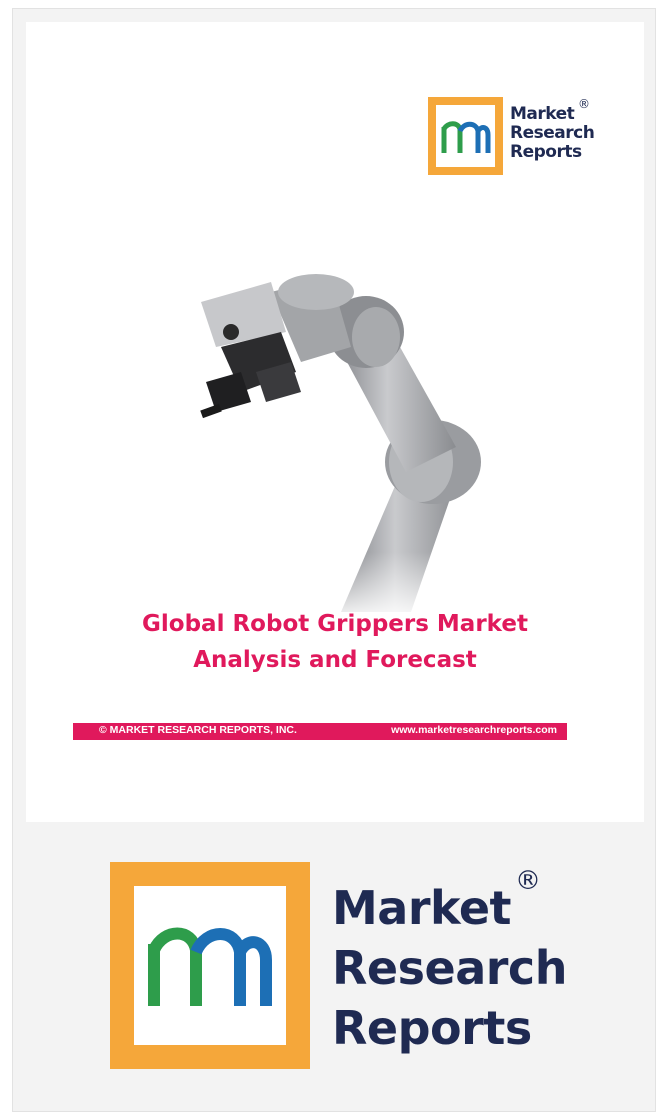 The image size is (659, 1116). What do you see at coordinates (355, 448) in the screenshot?
I see `robot-arm-image` at bounding box center [355, 448].